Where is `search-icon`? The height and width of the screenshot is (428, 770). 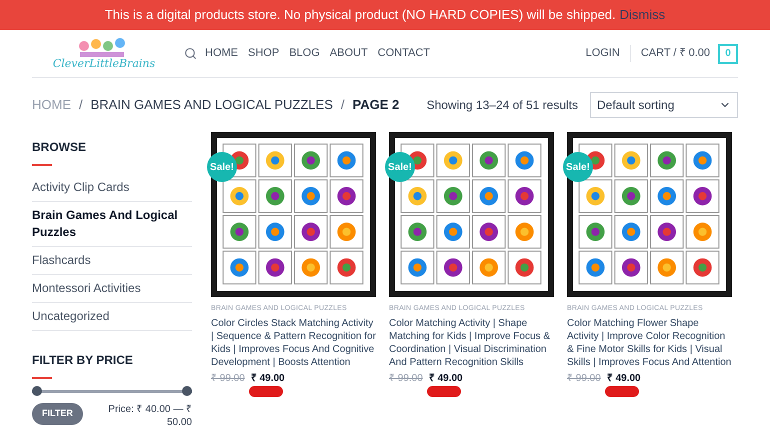
search-icon is located at coordinates (190, 53).